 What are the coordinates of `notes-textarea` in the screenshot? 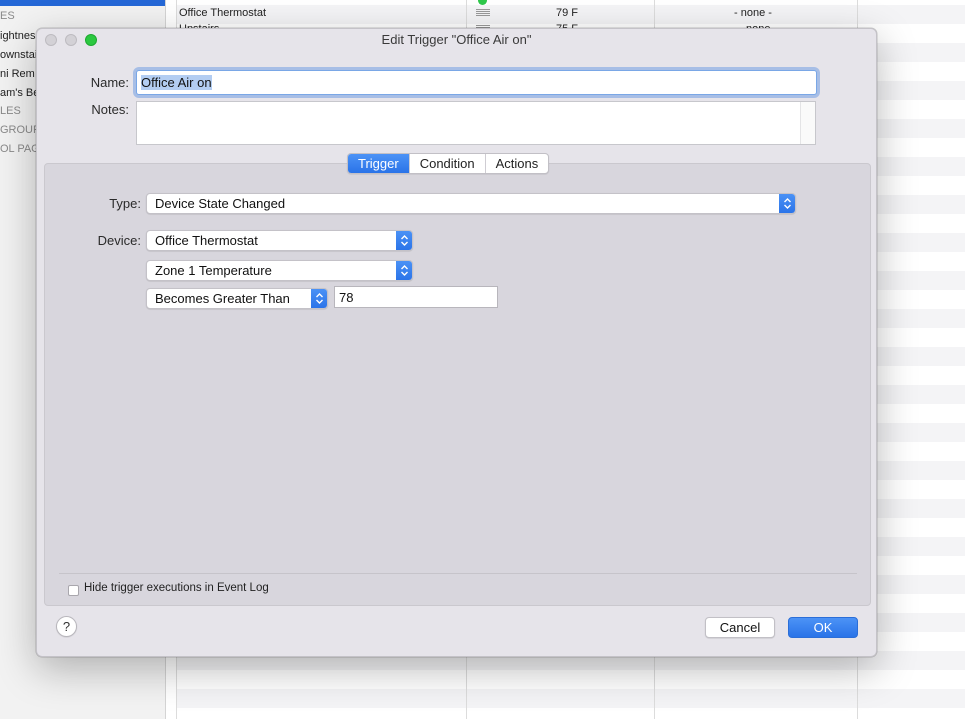 It's located at (476, 123).